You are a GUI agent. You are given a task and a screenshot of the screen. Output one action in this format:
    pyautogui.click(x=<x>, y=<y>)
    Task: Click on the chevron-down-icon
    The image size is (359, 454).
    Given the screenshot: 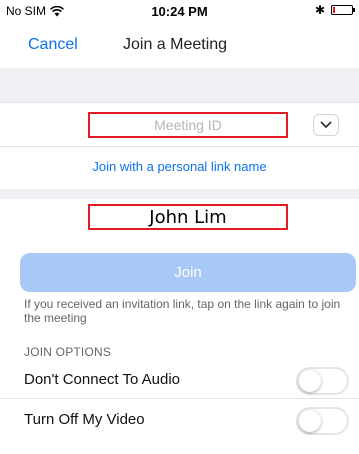 What is the action you would take?
    pyautogui.click(x=326, y=124)
    